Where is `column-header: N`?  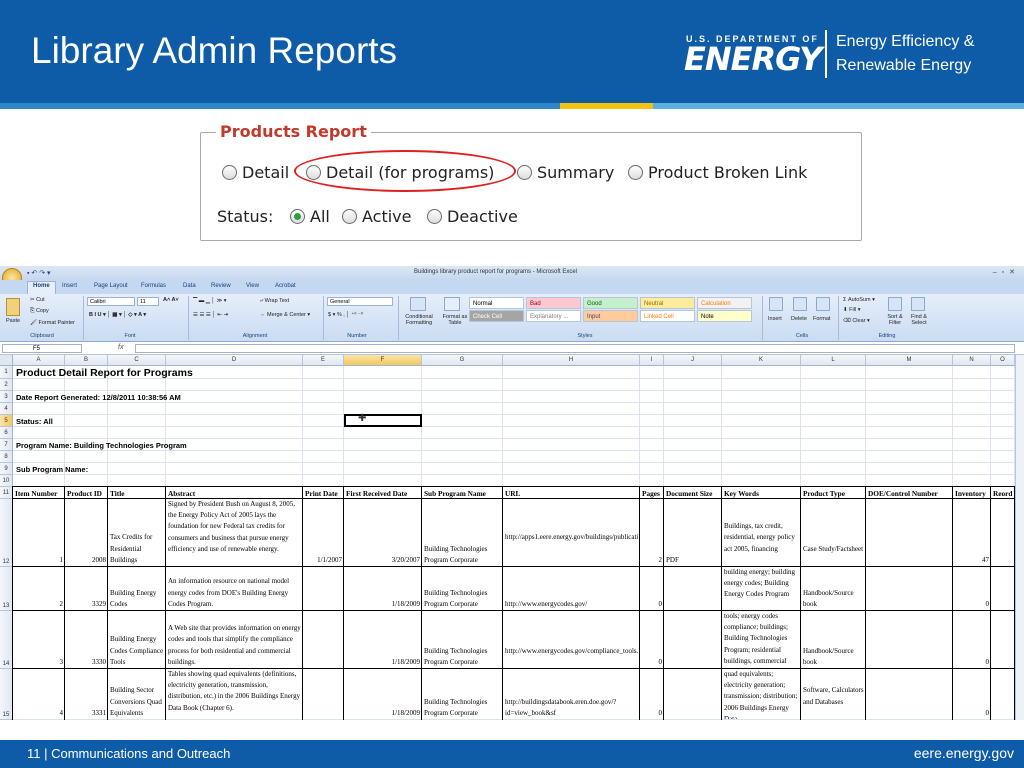
column-header: N is located at coordinates (972, 360).